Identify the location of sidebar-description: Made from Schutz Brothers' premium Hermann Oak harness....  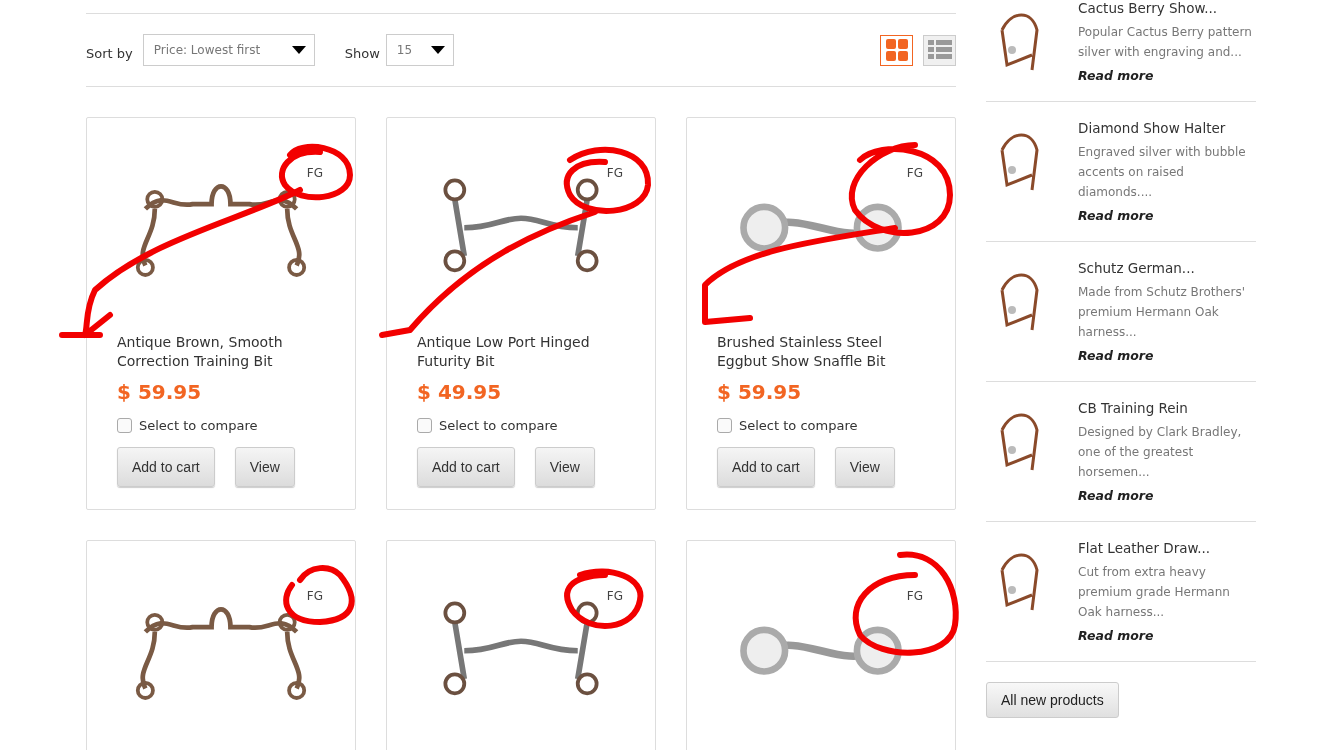
(1162, 312).